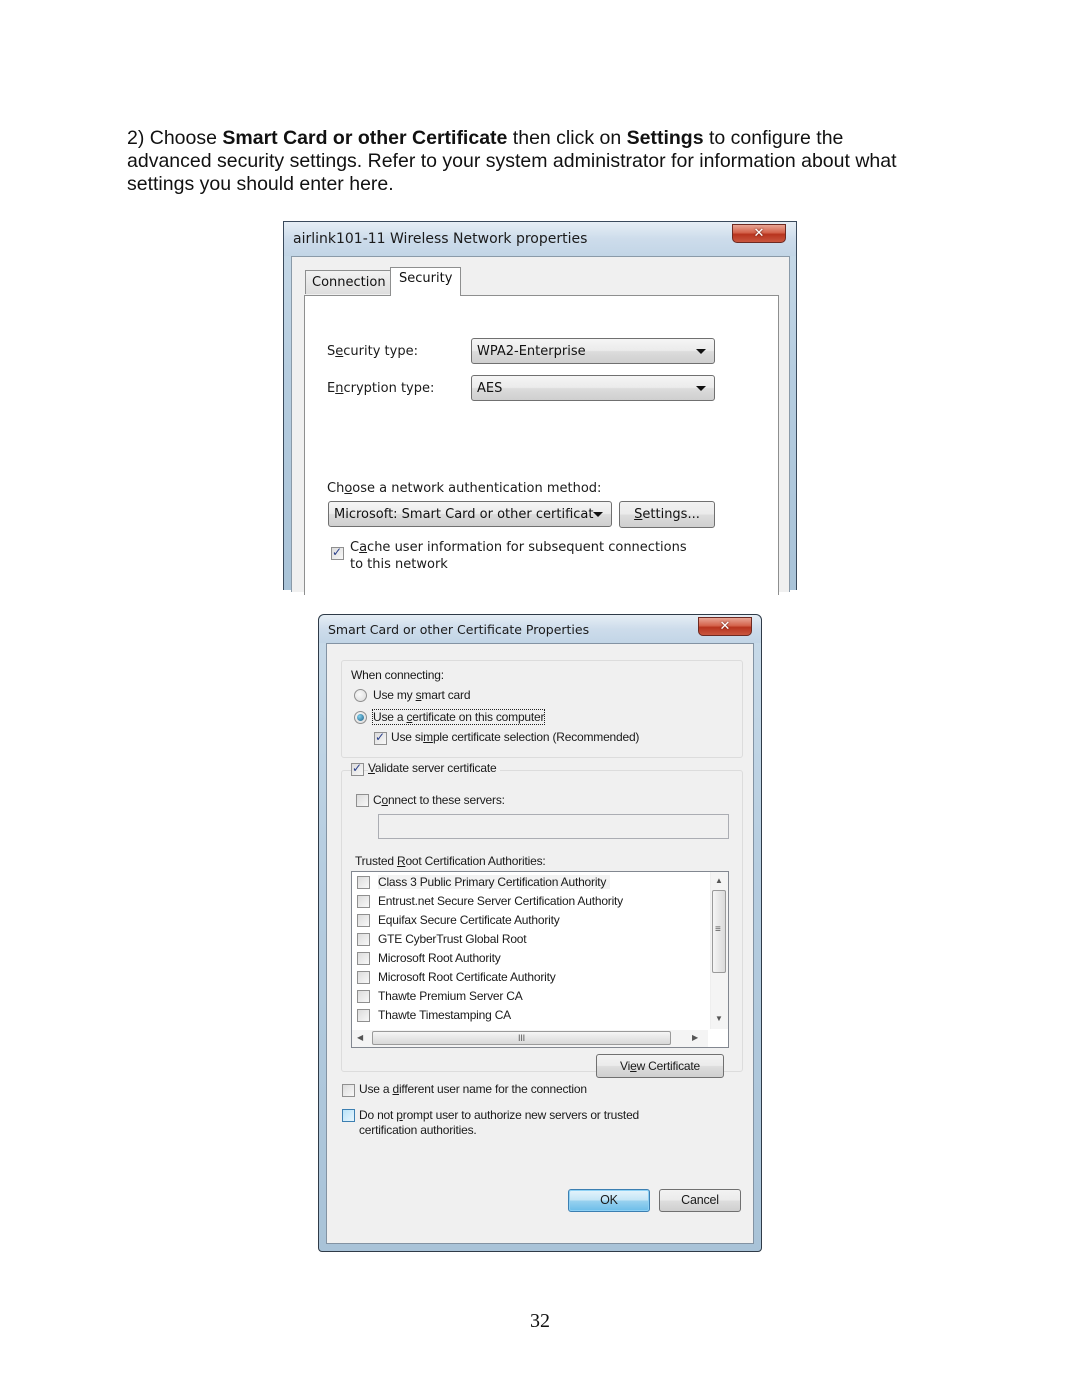 The image size is (1080, 1397). What do you see at coordinates (531, 351) in the screenshot?
I see `security-type-value: WPA2-Enterprise` at bounding box center [531, 351].